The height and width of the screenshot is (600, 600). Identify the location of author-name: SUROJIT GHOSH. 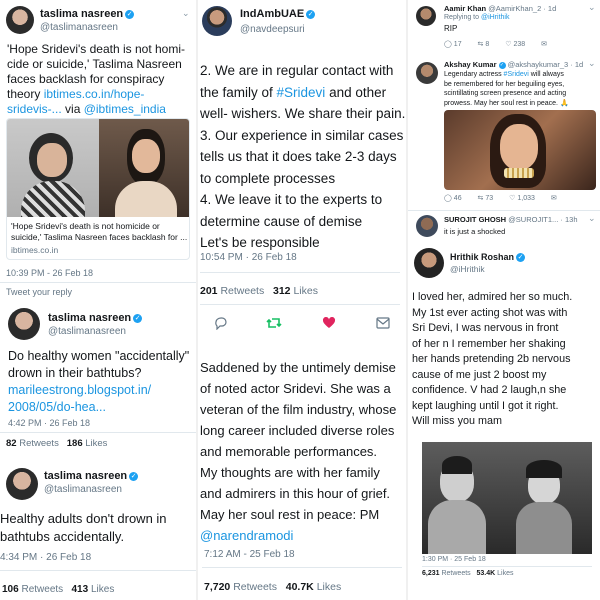
(475, 219).